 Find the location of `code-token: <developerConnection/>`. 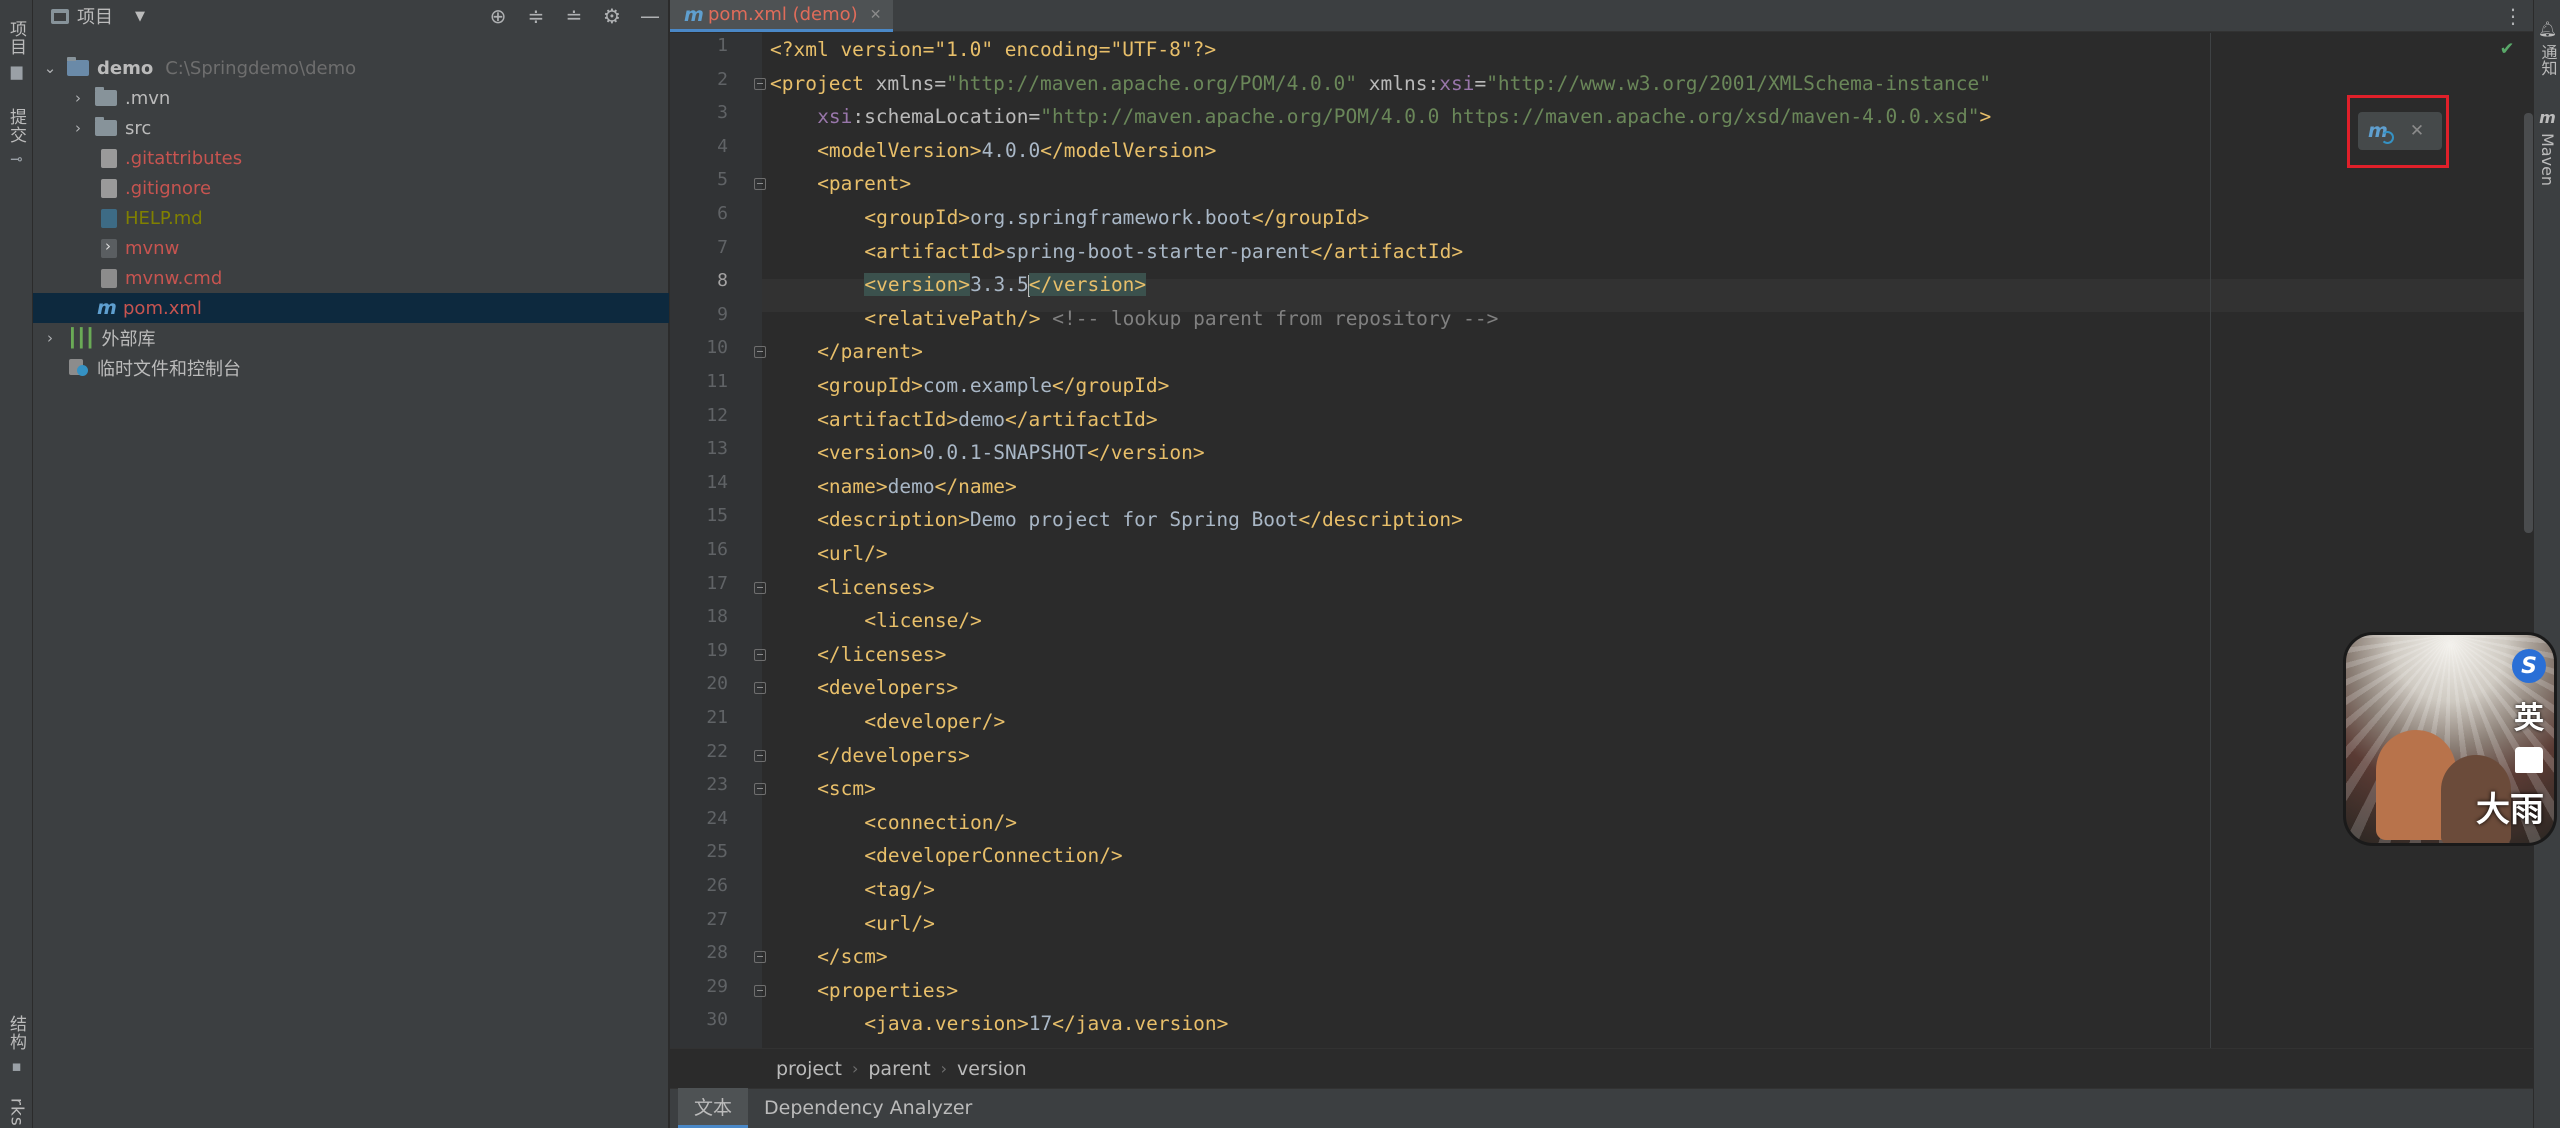

code-token: <developerConnection/> is located at coordinates (993, 856).